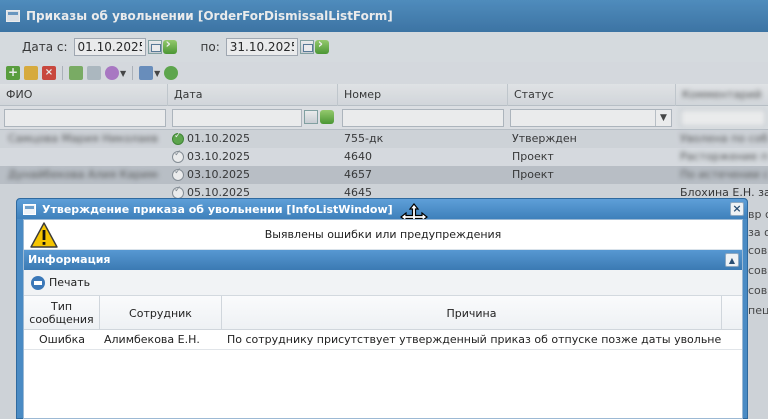 This screenshot has width=768, height=419. What do you see at coordinates (62, 339) in the screenshot?
I see `type-cell: Ошибка` at bounding box center [62, 339].